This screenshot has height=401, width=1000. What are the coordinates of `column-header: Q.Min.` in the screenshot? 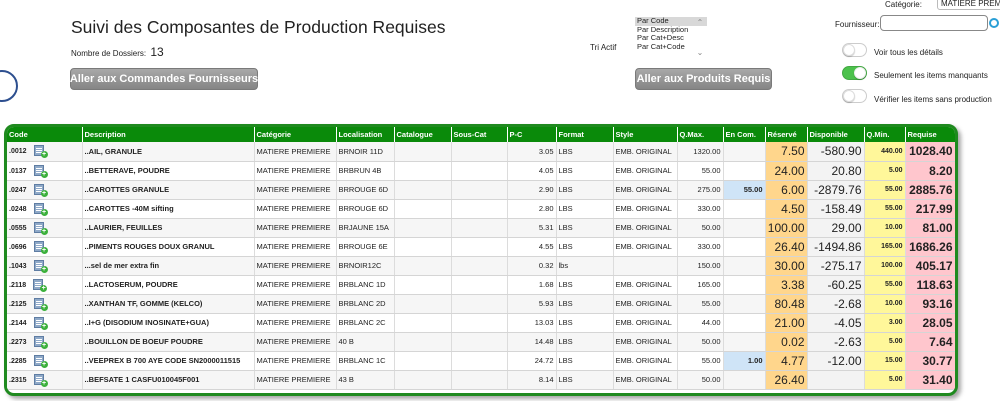 It's located at (885, 134).